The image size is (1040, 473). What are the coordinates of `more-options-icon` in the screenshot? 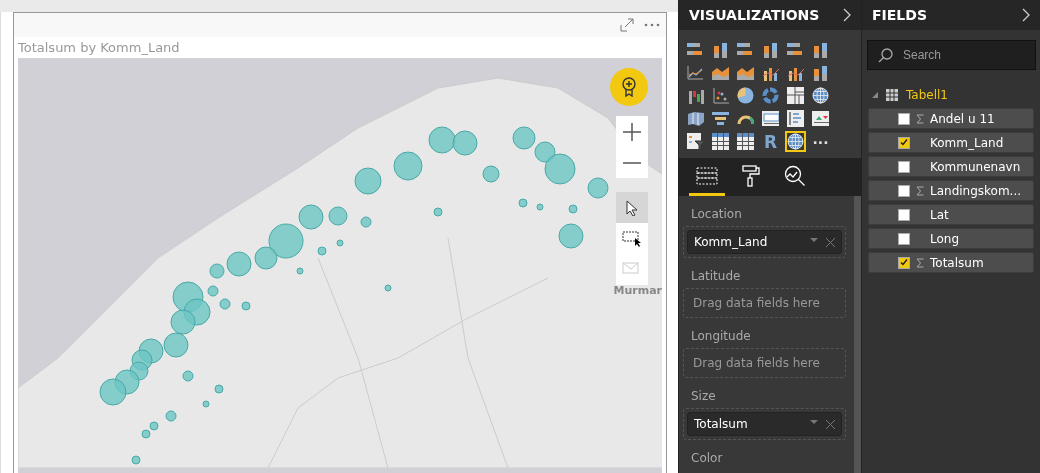 It's located at (652, 25).